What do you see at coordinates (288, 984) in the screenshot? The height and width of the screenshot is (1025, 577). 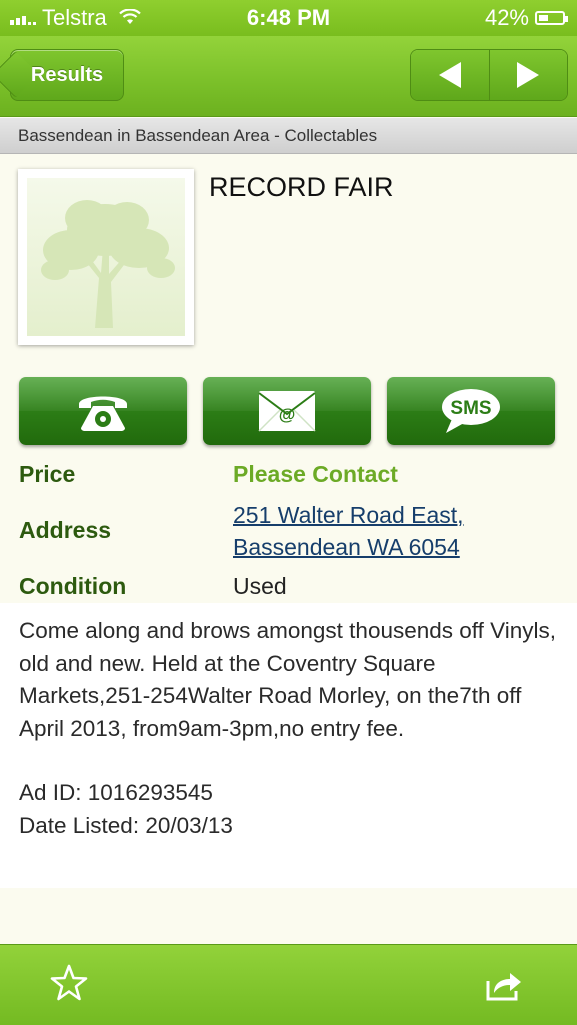 I see `bottom-toolbar` at bounding box center [288, 984].